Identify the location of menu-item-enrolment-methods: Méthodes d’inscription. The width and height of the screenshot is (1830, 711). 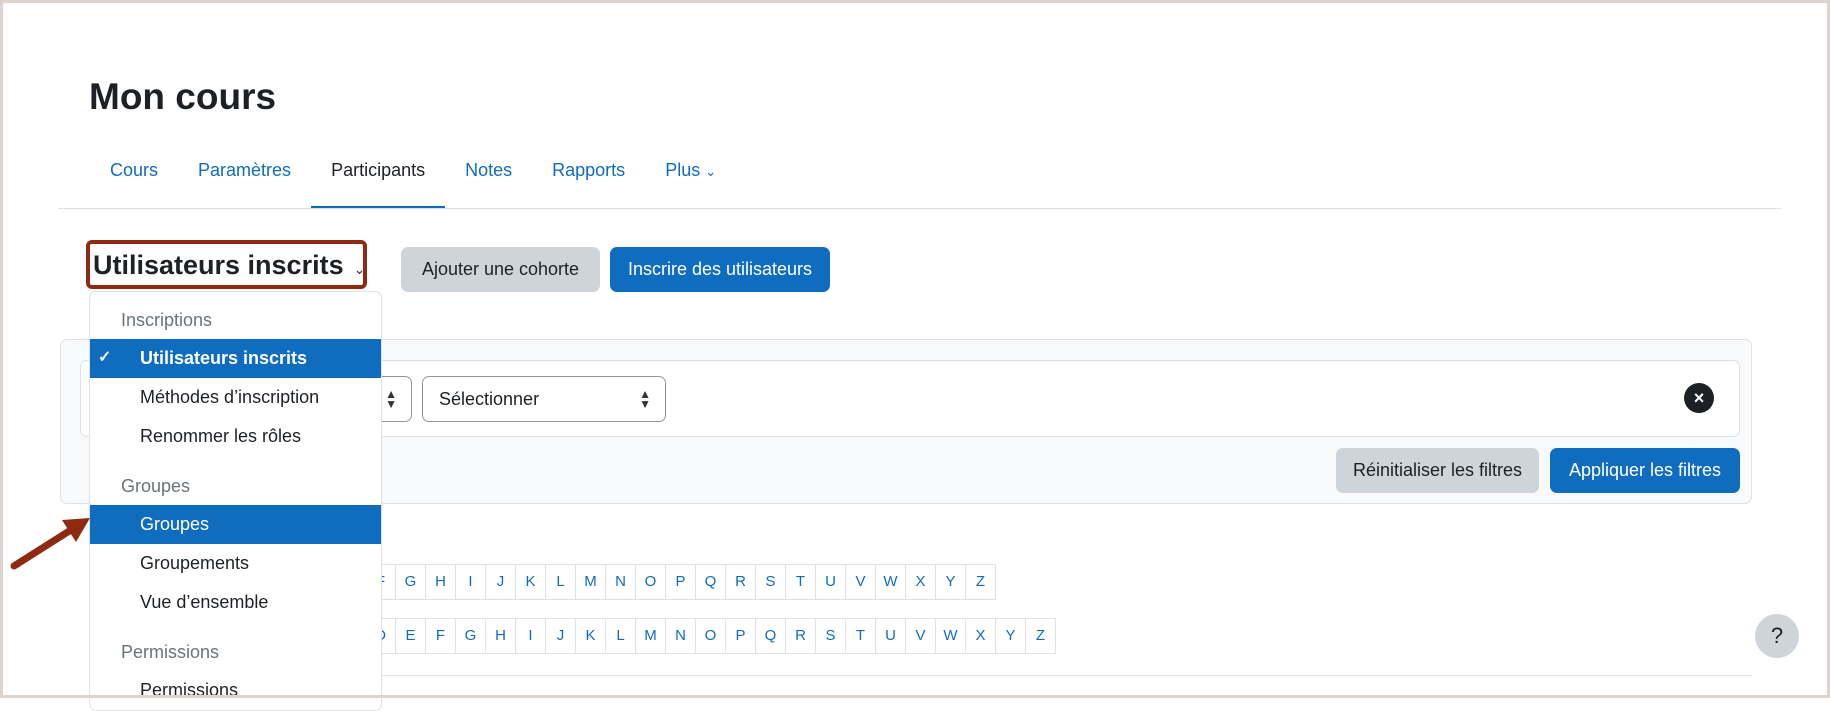
(235, 397).